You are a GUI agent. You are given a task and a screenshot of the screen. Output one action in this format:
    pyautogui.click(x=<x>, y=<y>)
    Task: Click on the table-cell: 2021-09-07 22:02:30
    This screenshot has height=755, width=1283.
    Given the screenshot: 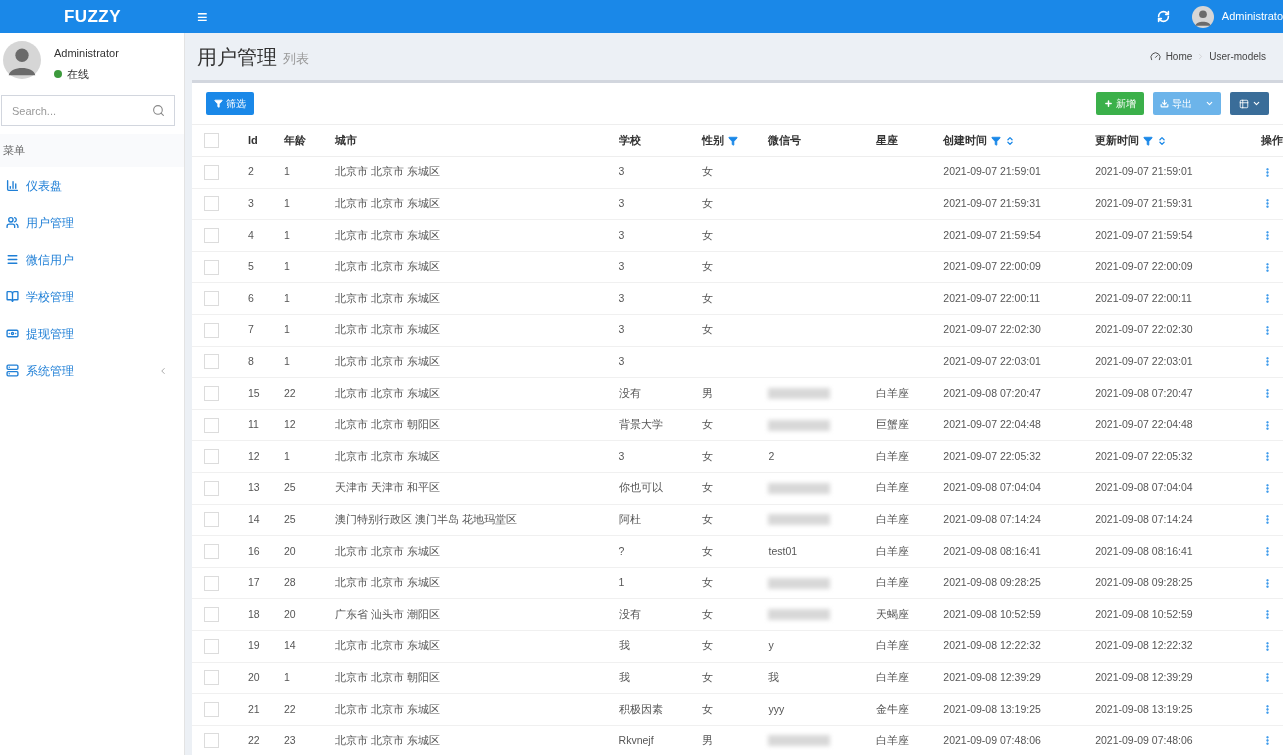 What is the action you would take?
    pyautogui.click(x=1144, y=329)
    